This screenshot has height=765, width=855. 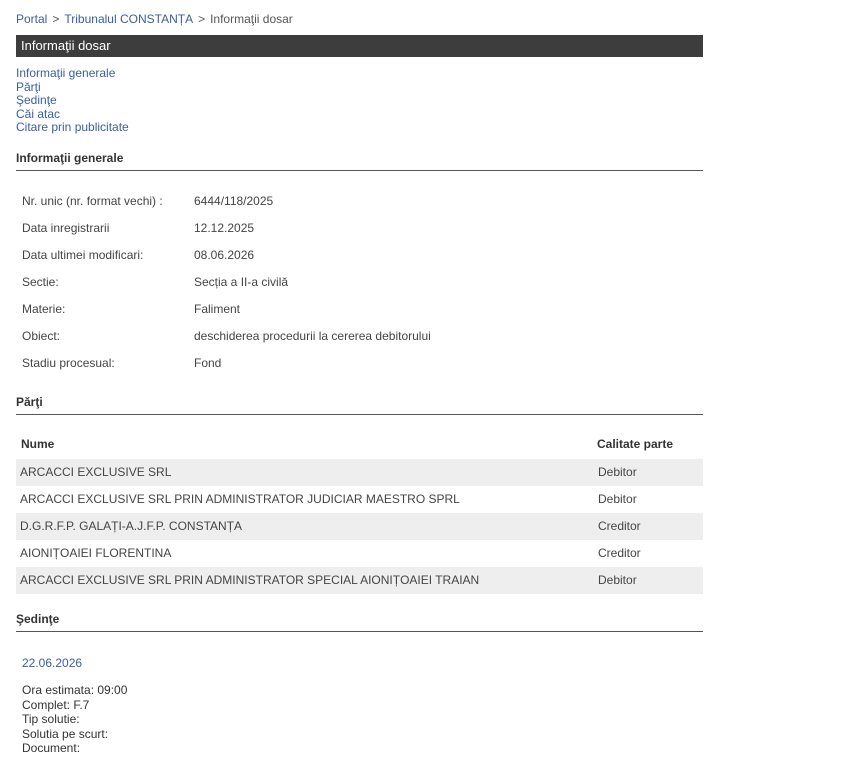 What do you see at coordinates (38, 444) in the screenshot?
I see `column-header-nume: Nume` at bounding box center [38, 444].